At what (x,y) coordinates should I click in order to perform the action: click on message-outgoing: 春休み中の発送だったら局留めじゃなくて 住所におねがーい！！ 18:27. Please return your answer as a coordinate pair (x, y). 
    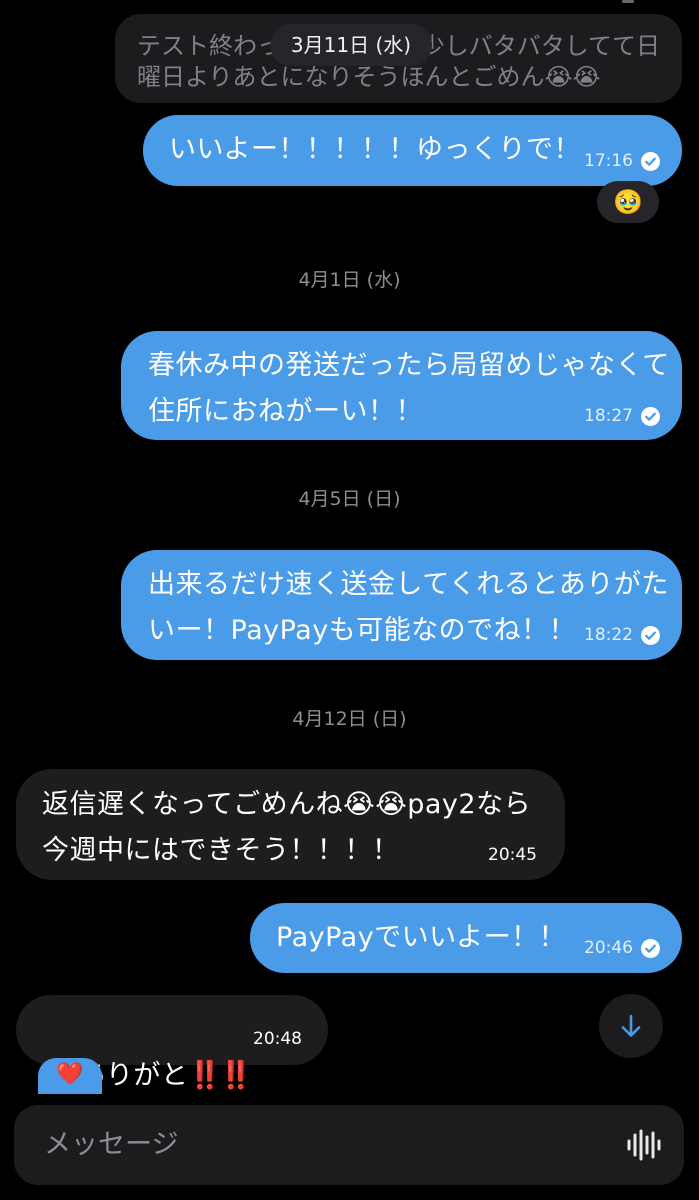
    Looking at the image, I should click on (401, 385).